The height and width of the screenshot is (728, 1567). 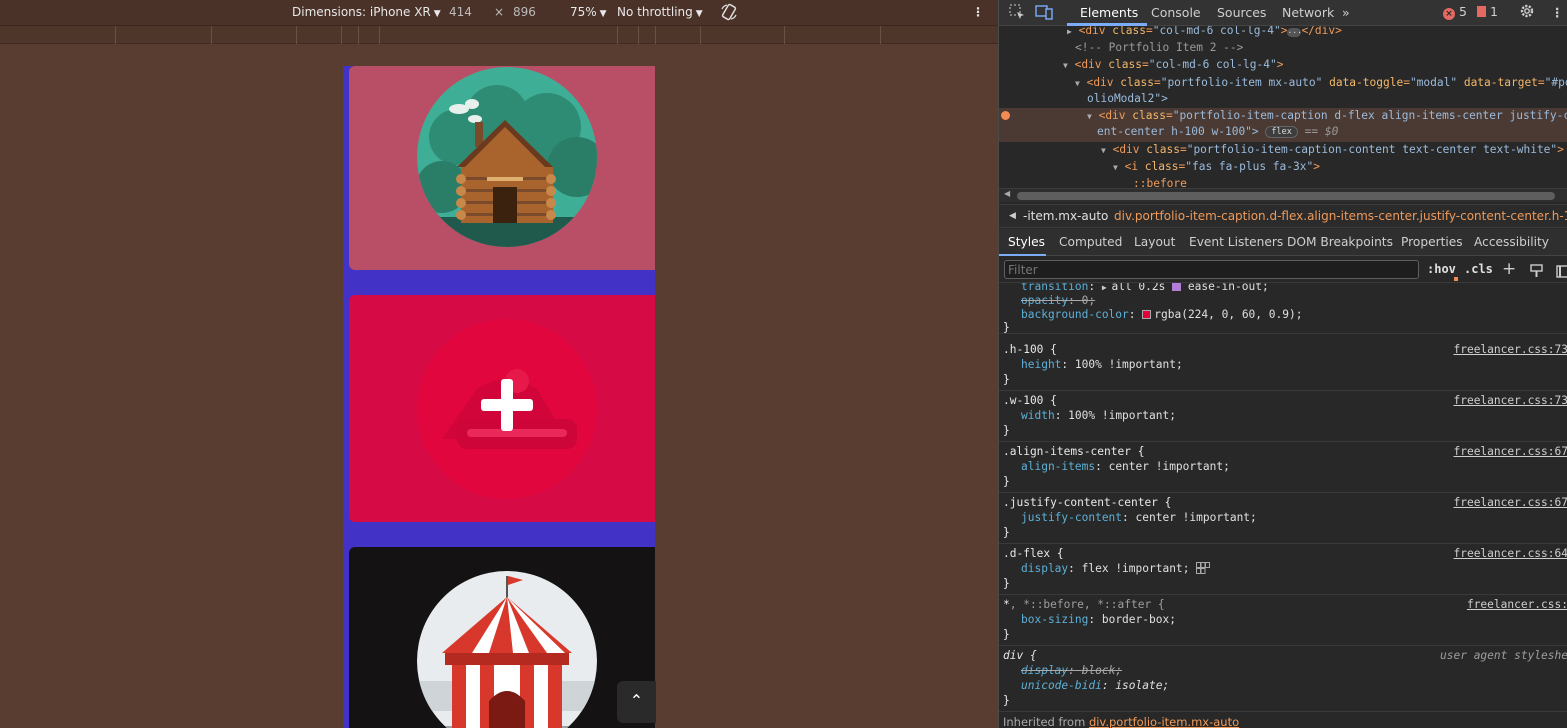 I want to click on portfolio-item-circus, so click(x=502, y=637).